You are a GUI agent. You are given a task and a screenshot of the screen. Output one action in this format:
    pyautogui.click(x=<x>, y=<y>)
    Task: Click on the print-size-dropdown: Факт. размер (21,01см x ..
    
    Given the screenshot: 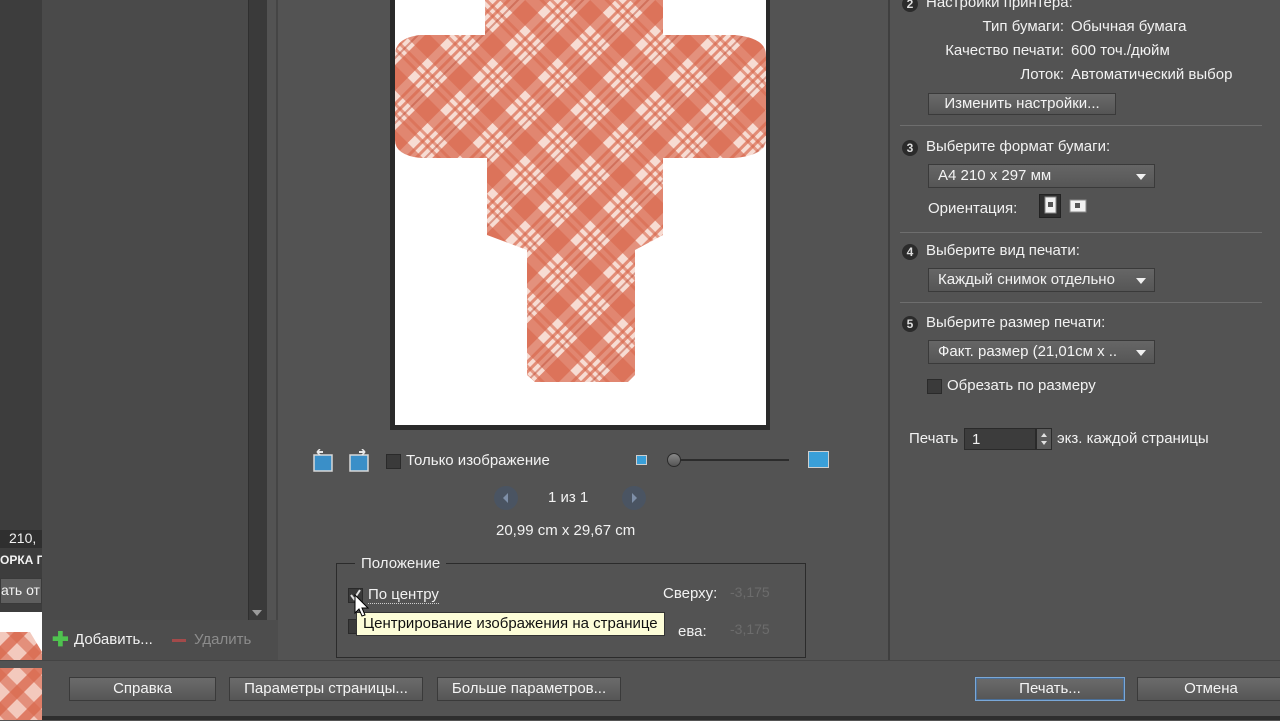 What is the action you would take?
    pyautogui.click(x=1041, y=352)
    